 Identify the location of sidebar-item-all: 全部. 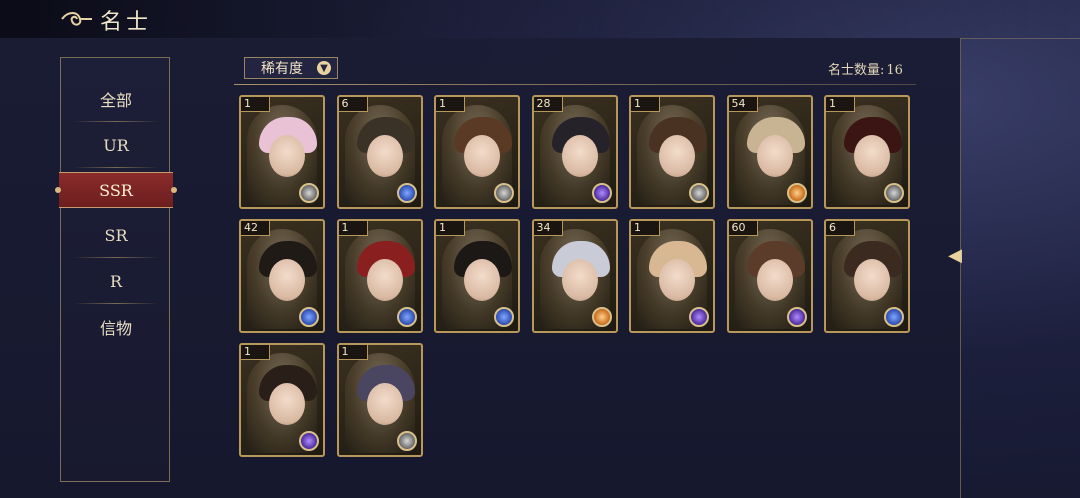
(116, 99).